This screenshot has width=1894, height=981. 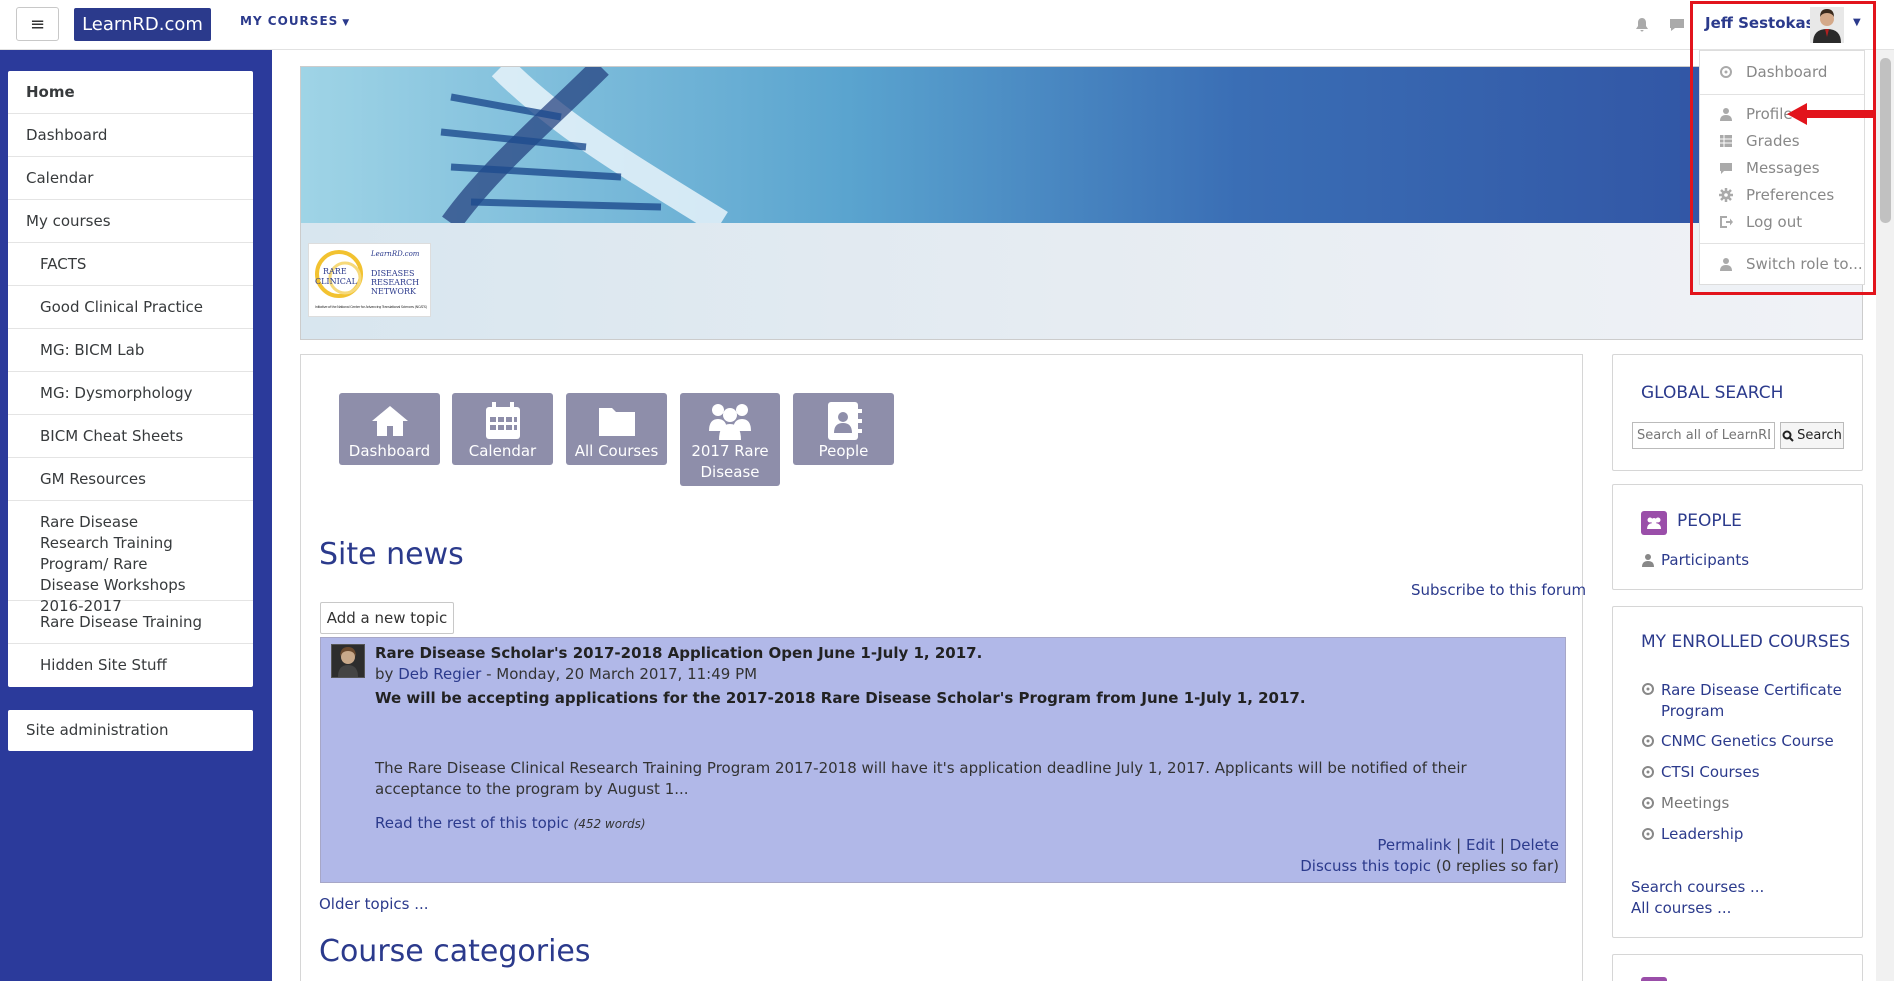 I want to click on course-link-leadership: Leadership, so click(x=1702, y=834).